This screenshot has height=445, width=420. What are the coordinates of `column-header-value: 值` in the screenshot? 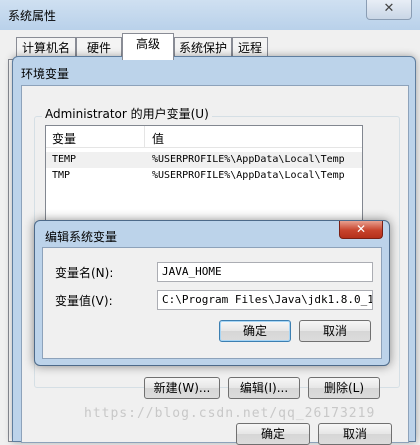 It's located at (158, 138).